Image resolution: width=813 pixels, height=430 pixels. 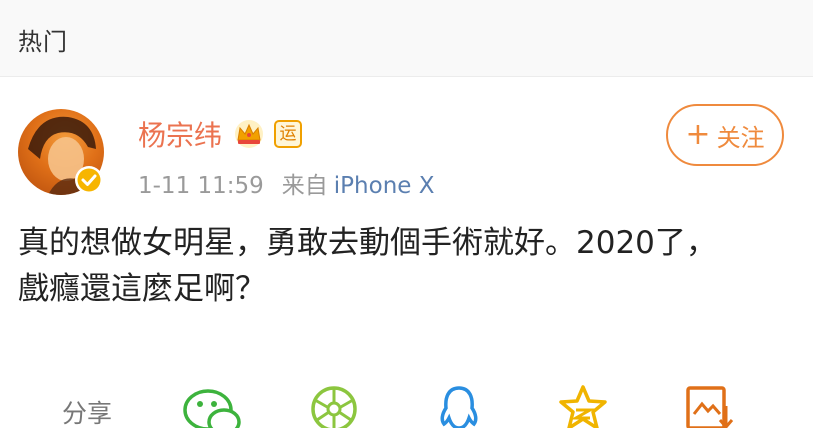 I want to click on share-label: 分享, so click(x=87, y=413).